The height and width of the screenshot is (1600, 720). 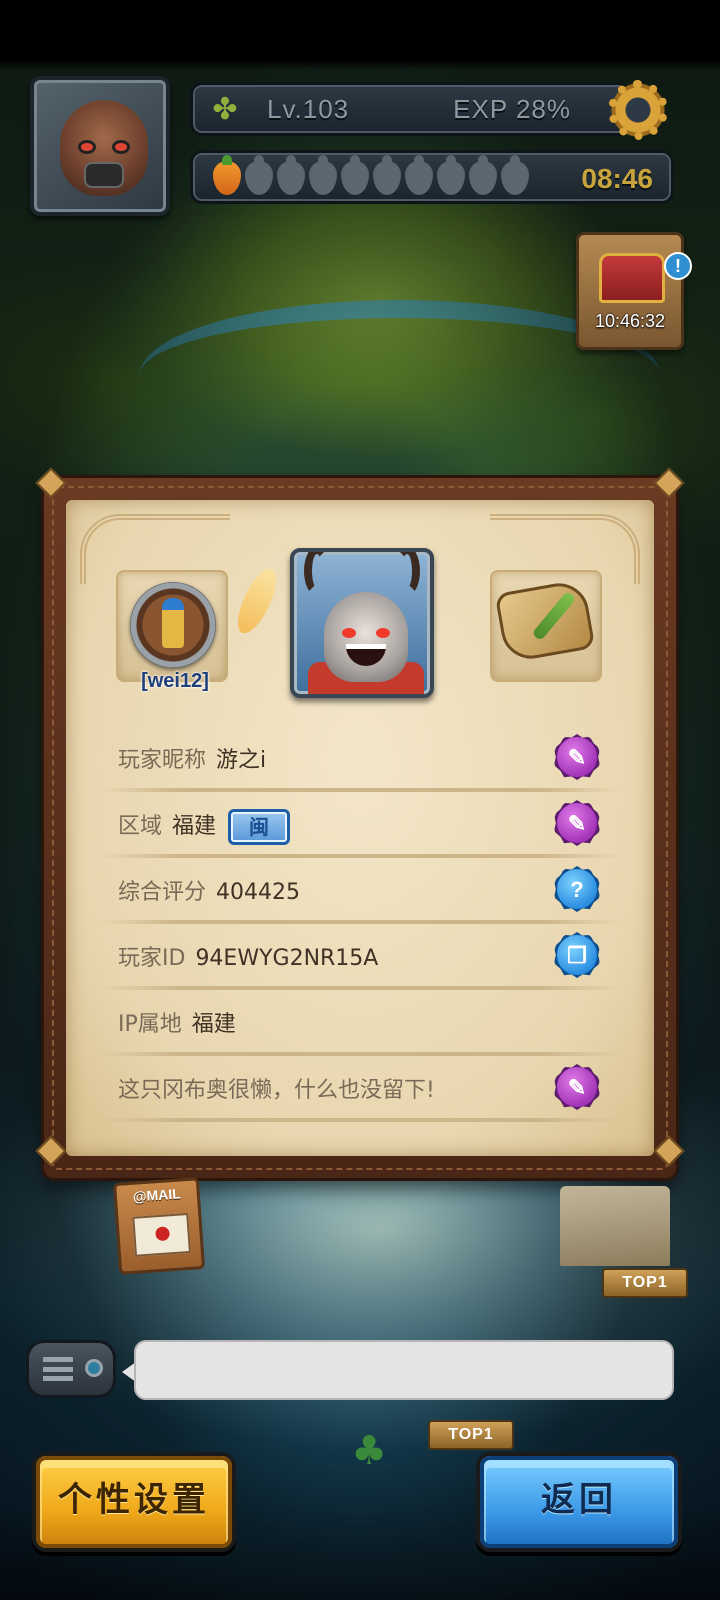 What do you see at coordinates (369, 1451) in the screenshot?
I see `palm-tree-icon: ♣` at bounding box center [369, 1451].